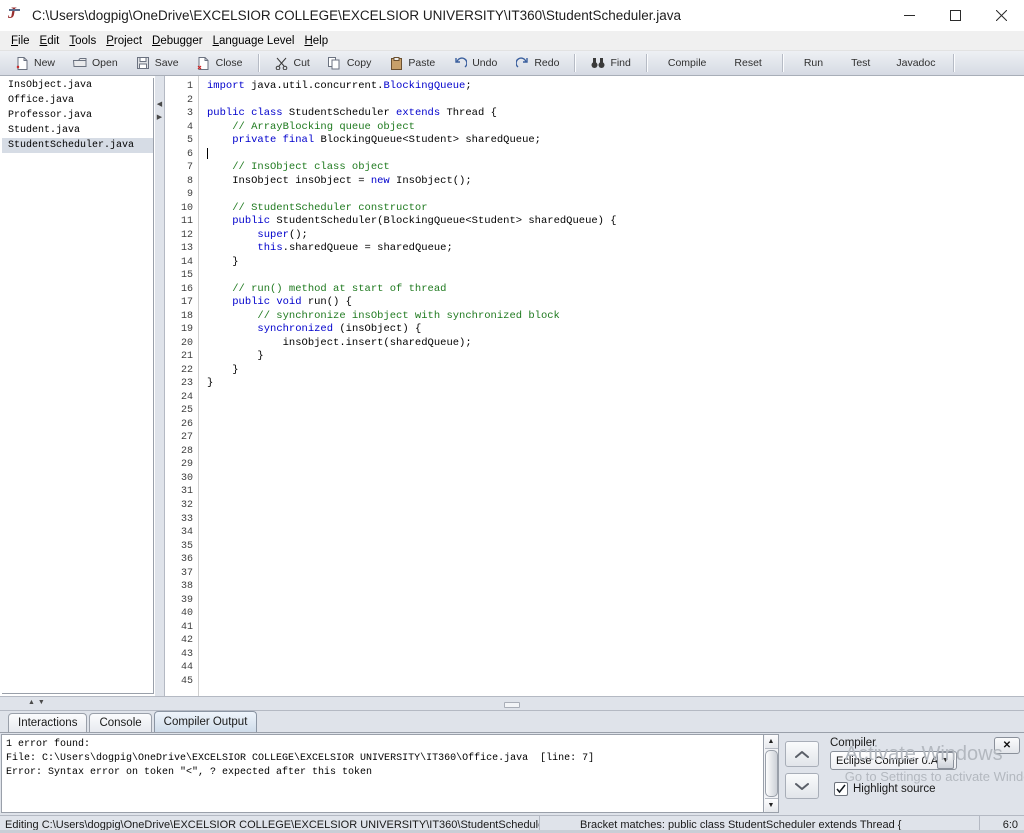 The height and width of the screenshot is (833, 1024). What do you see at coordinates (929, 789) in the screenshot?
I see `highlight-source-row: Highlight source` at bounding box center [929, 789].